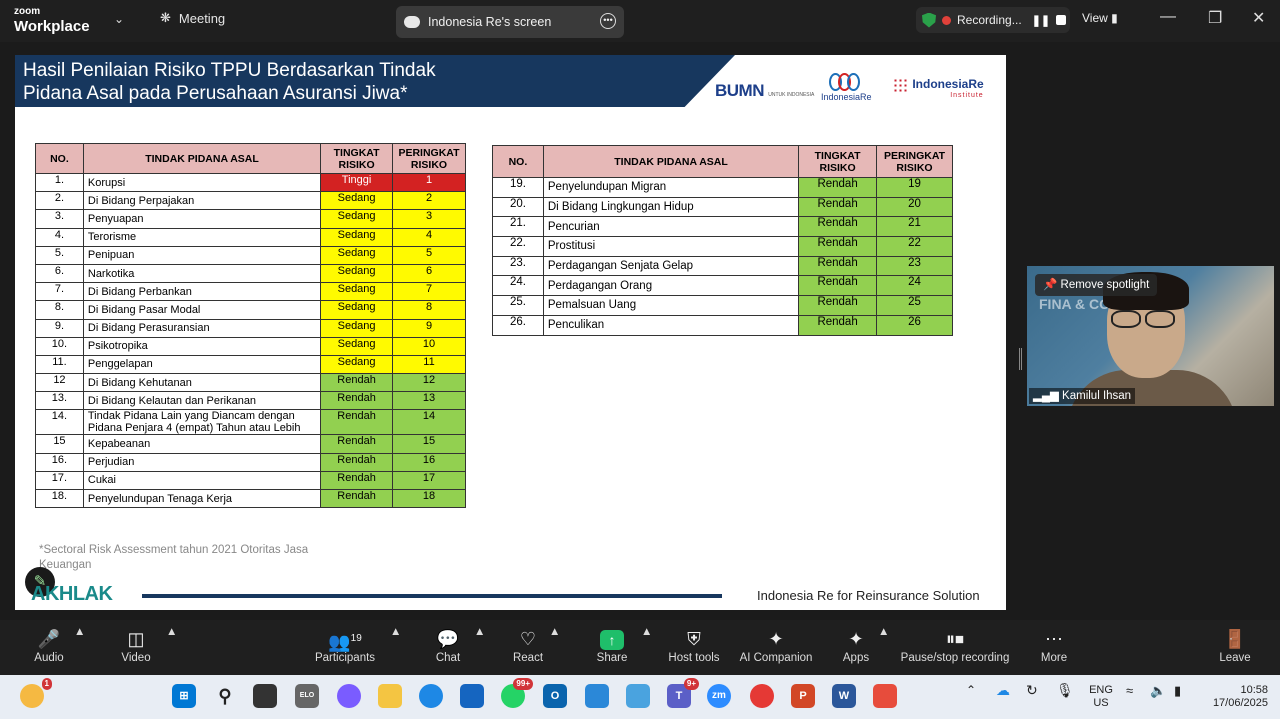 The height and width of the screenshot is (719, 1280). I want to click on cell-peringkat-risiko: 17, so click(429, 480).